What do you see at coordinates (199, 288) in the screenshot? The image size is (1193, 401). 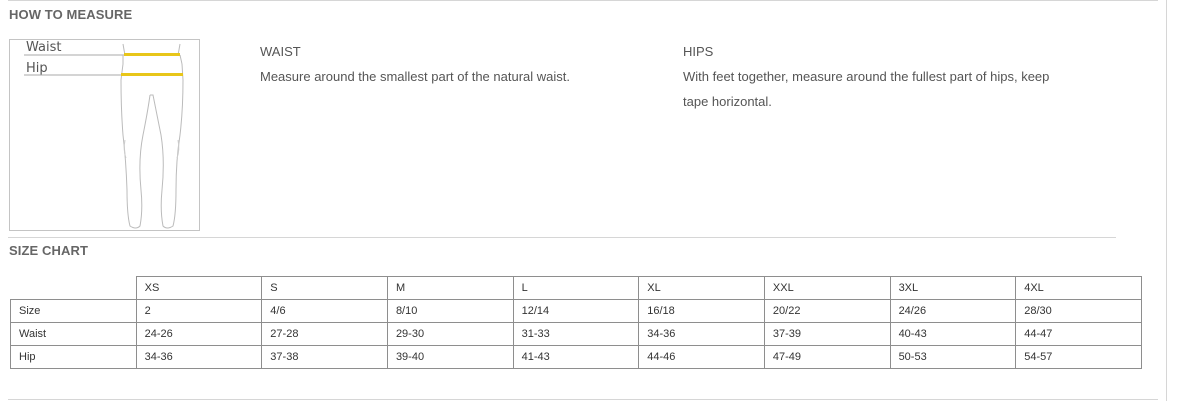 I see `column-header-xs: XS` at bounding box center [199, 288].